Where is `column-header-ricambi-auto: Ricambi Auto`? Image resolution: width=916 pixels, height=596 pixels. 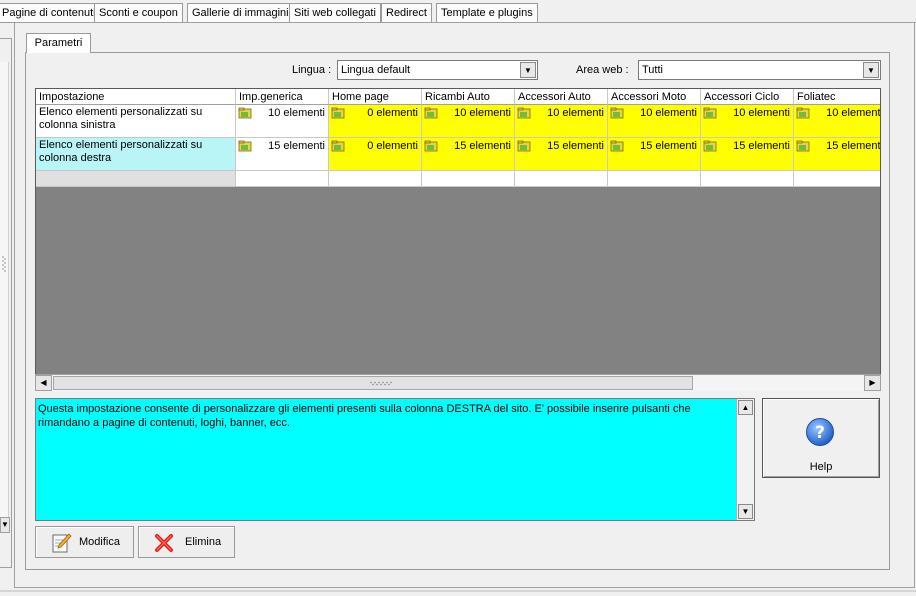
column-header-ricambi-auto: Ricambi Auto is located at coordinates (468, 97).